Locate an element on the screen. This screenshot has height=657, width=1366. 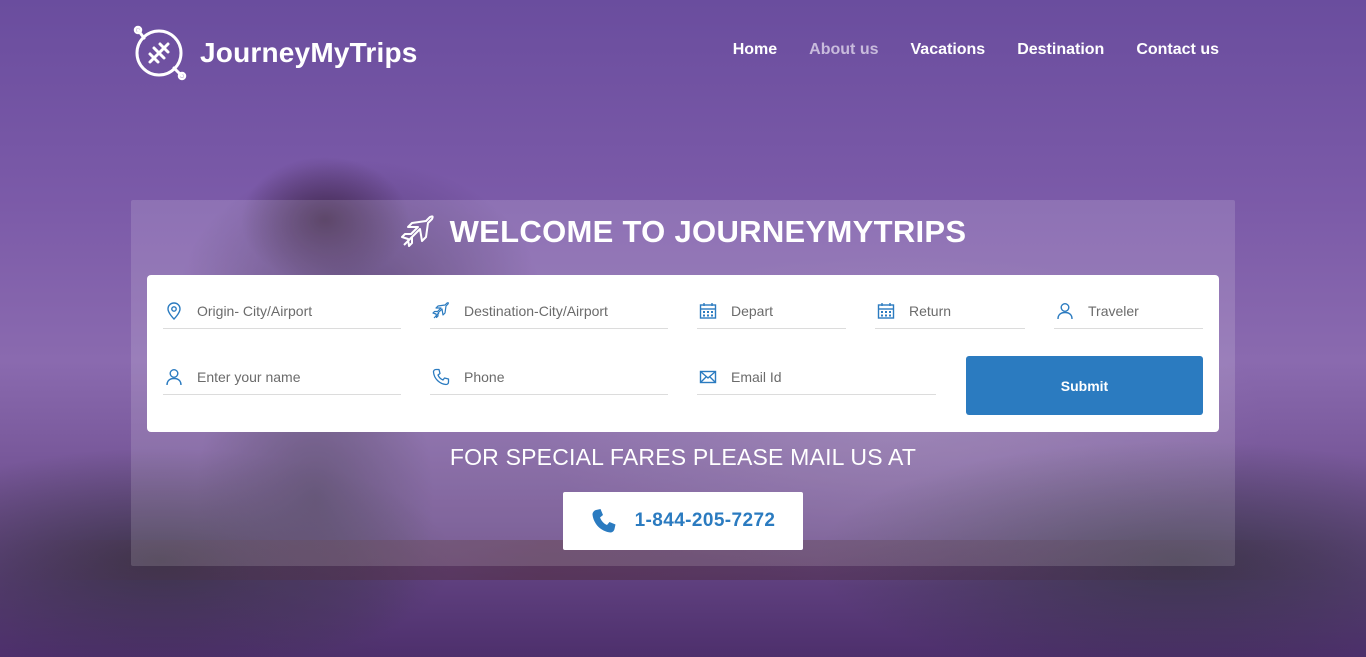
location-pin-icon is located at coordinates (174, 310).